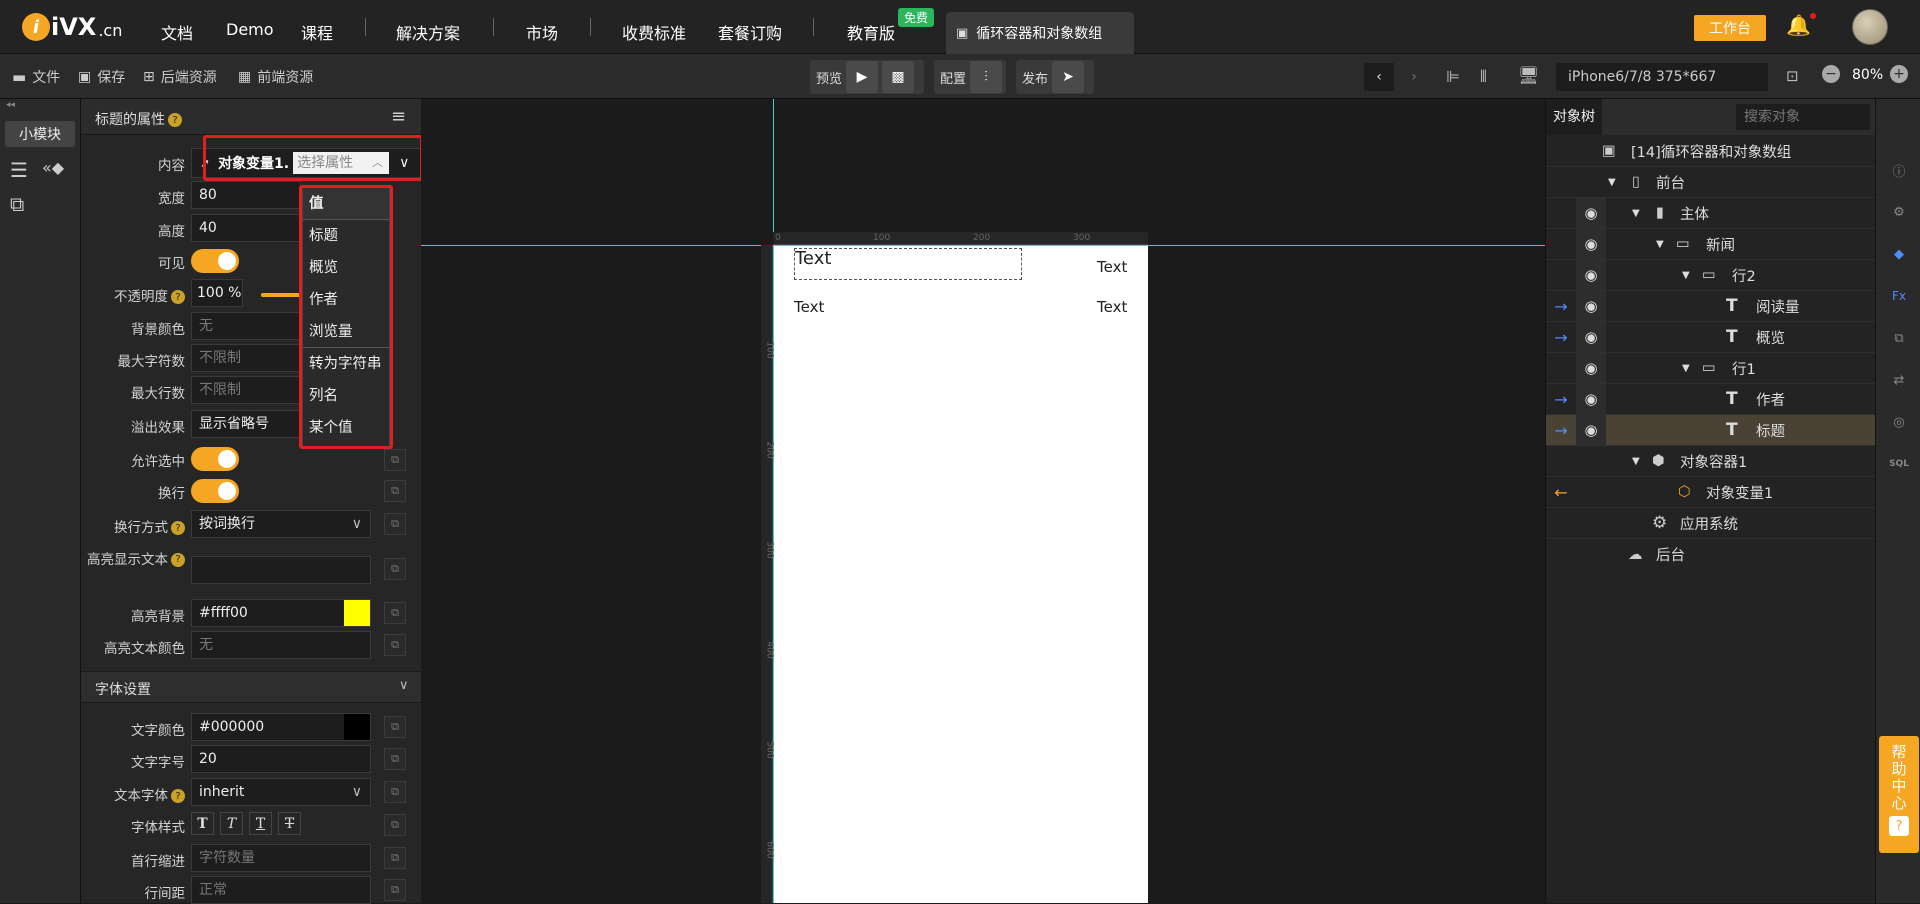 The width and height of the screenshot is (1920, 904). What do you see at coordinates (281, 570) in the screenshot?
I see `highlight-text-input` at bounding box center [281, 570].